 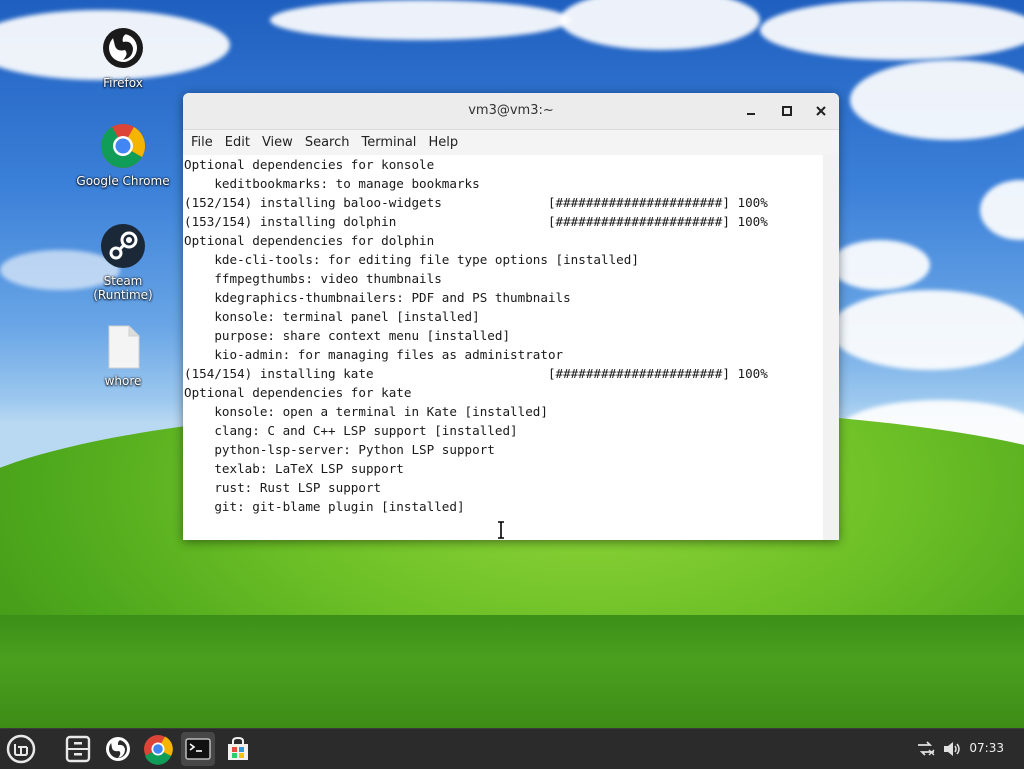 I want to click on terminal-line: keditbookmarks: to manage bookmarks, so click(x=332, y=183).